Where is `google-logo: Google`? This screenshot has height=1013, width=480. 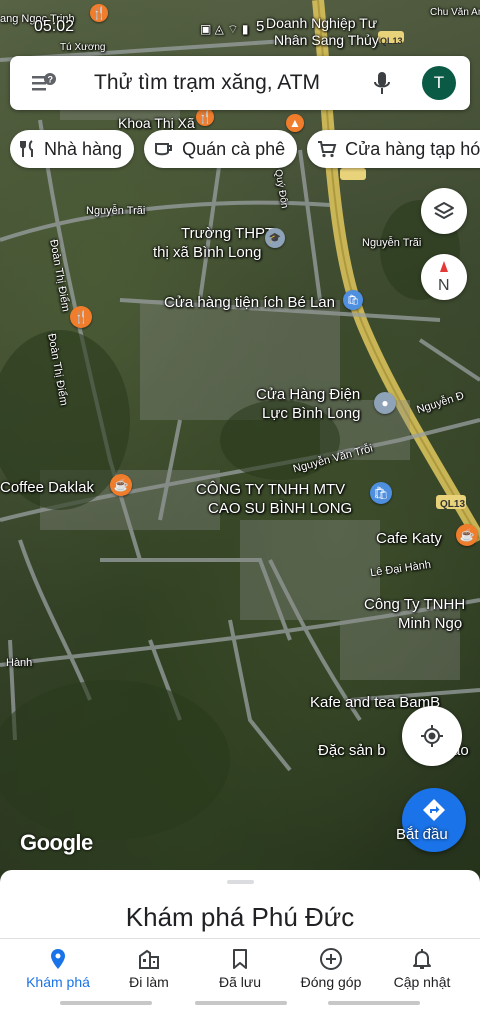
google-logo: Google is located at coordinates (56, 842).